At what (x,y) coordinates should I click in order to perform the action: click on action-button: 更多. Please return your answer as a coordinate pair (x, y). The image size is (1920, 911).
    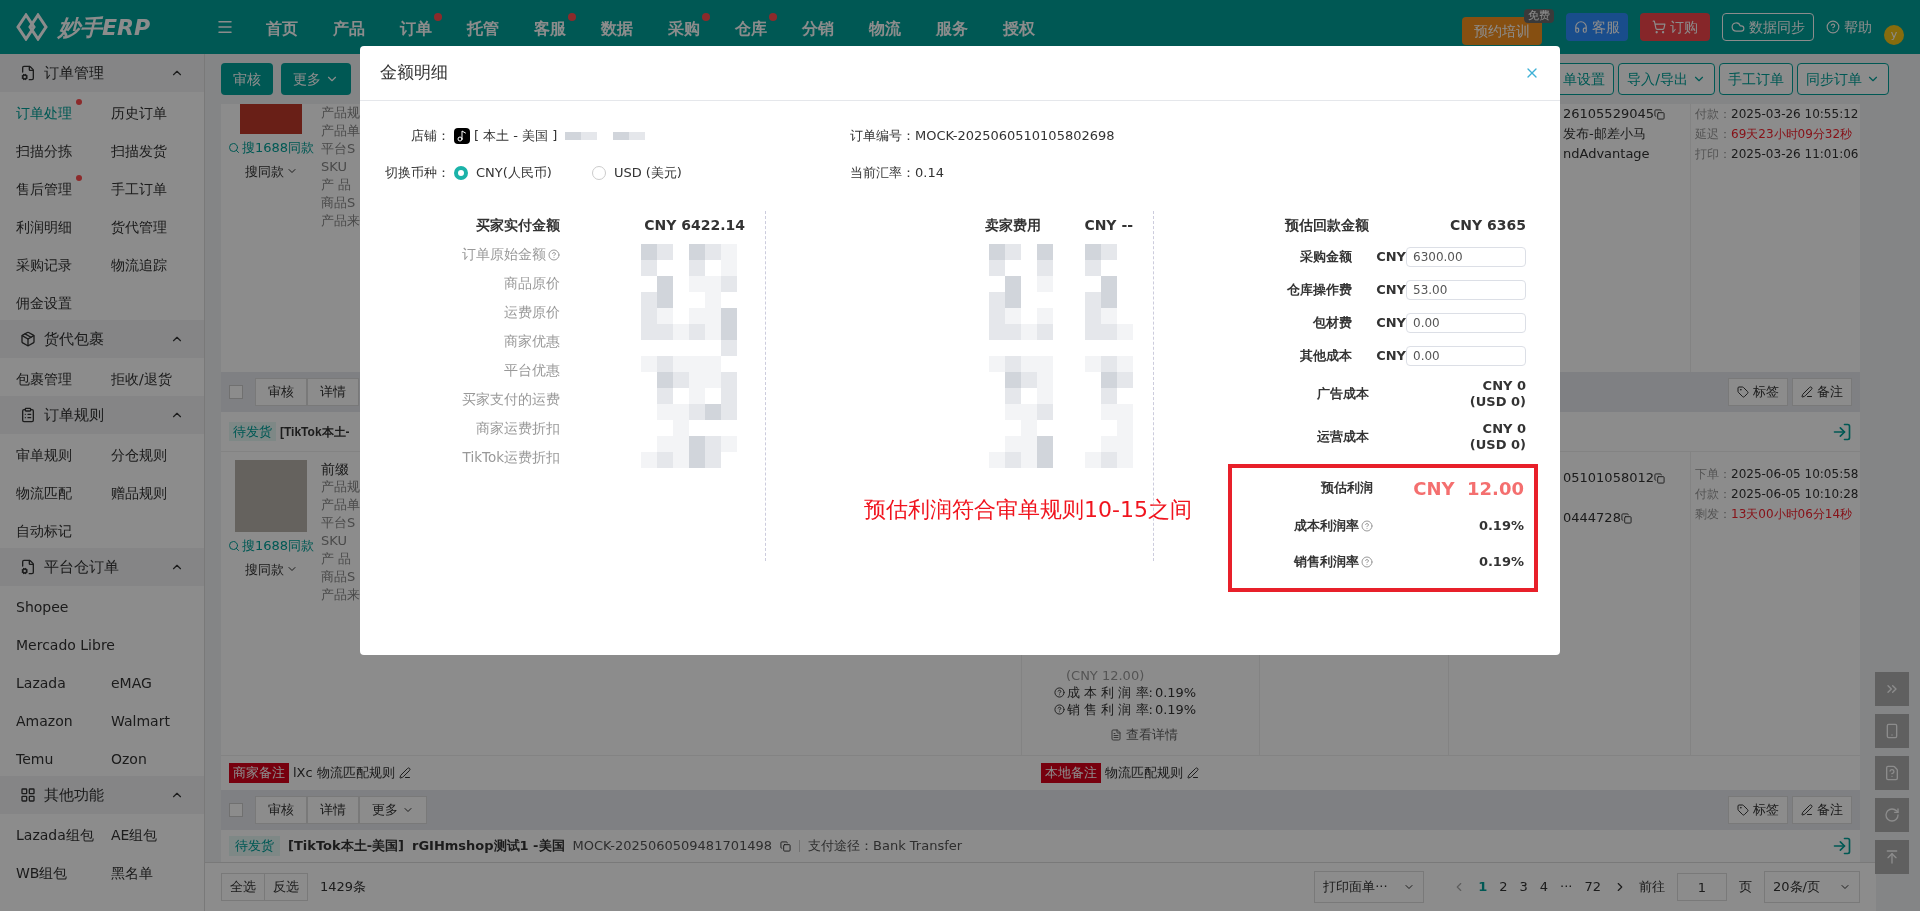
    Looking at the image, I should click on (393, 810).